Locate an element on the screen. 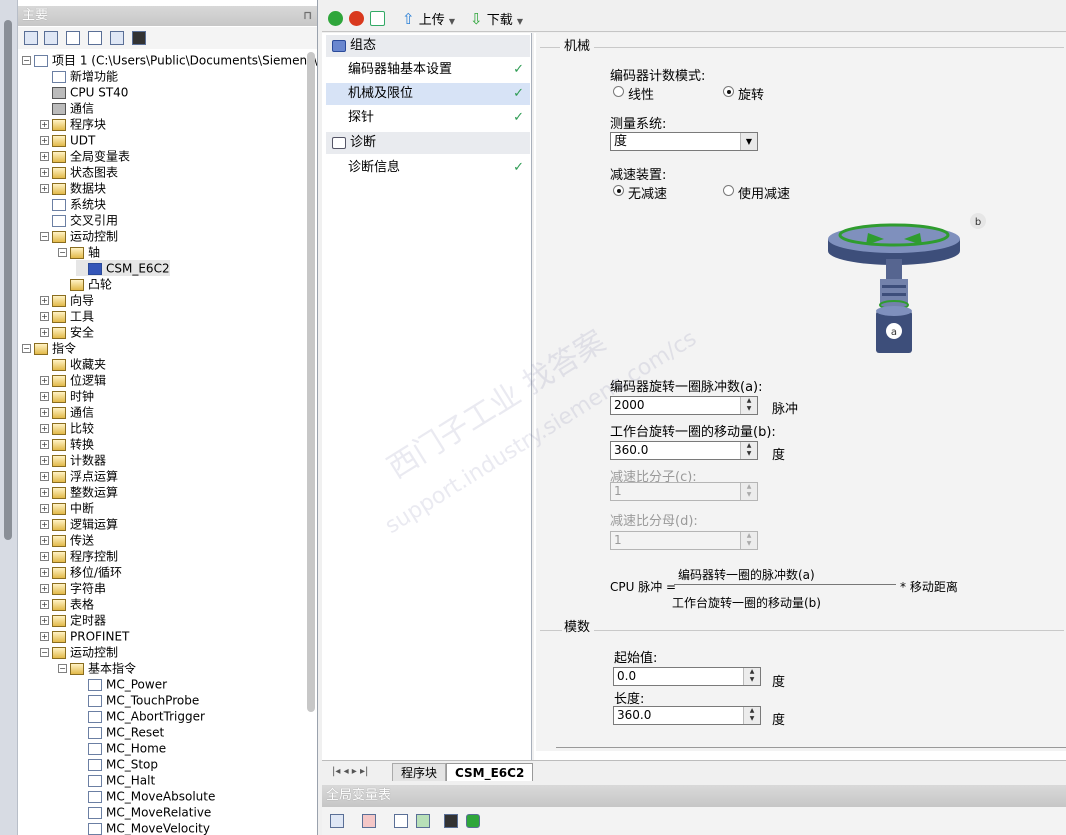 The height and width of the screenshot is (835, 1066). tree-item: + UDT is located at coordinates (67, 140).